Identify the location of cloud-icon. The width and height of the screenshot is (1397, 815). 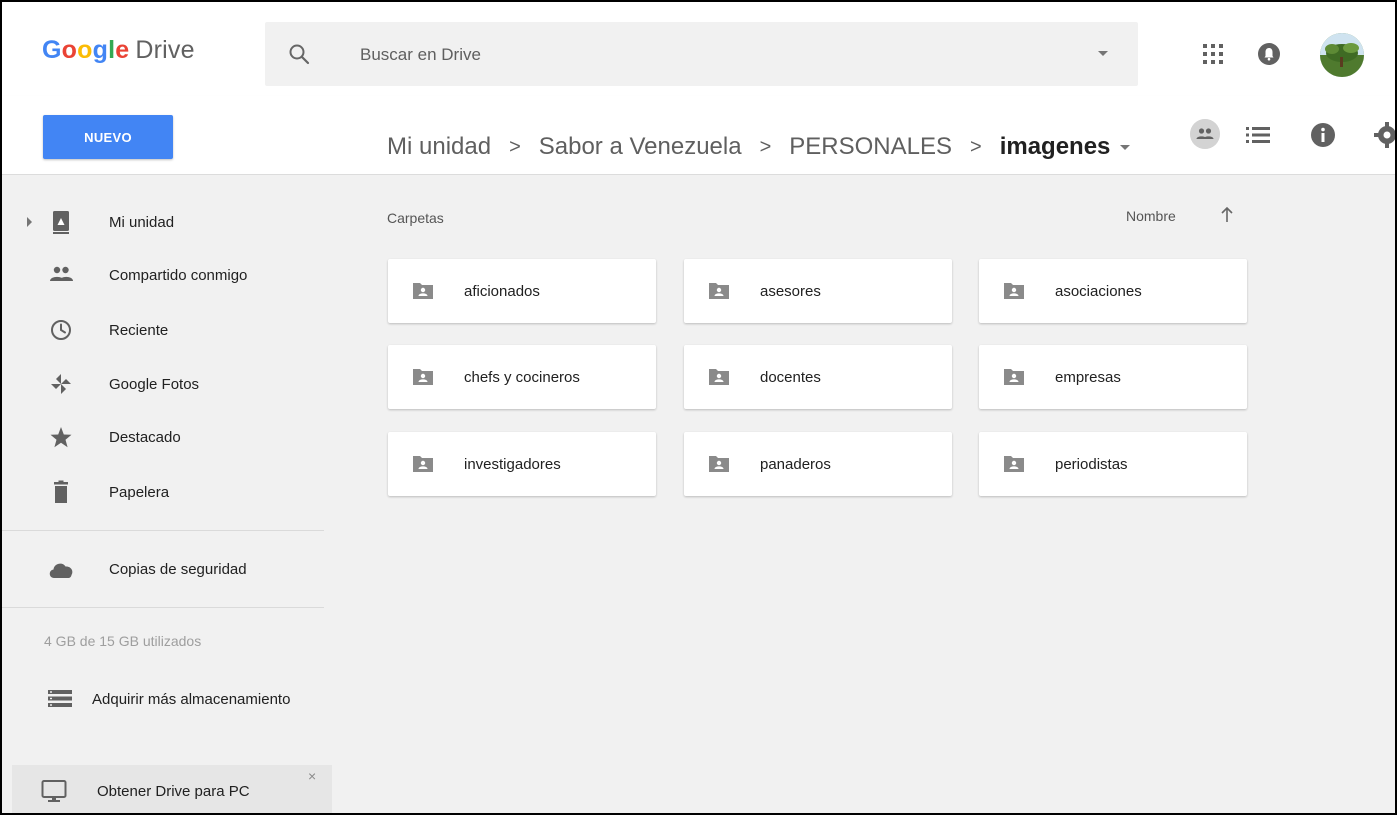
(61, 570).